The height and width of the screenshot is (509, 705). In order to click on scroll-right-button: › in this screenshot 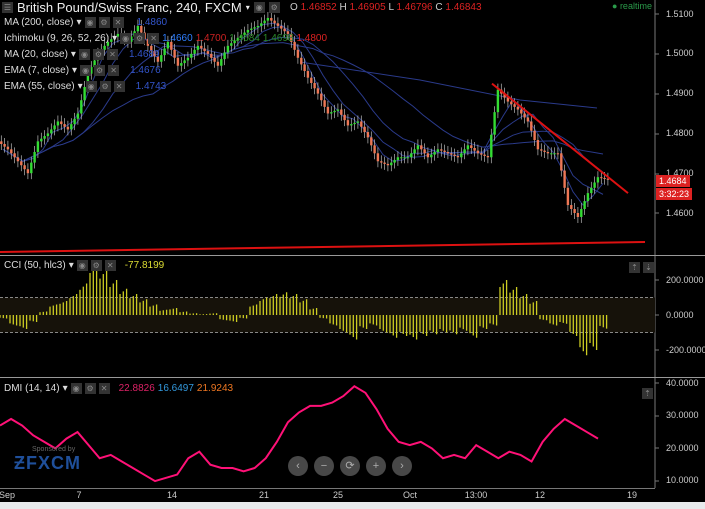, I will do `click(402, 466)`.